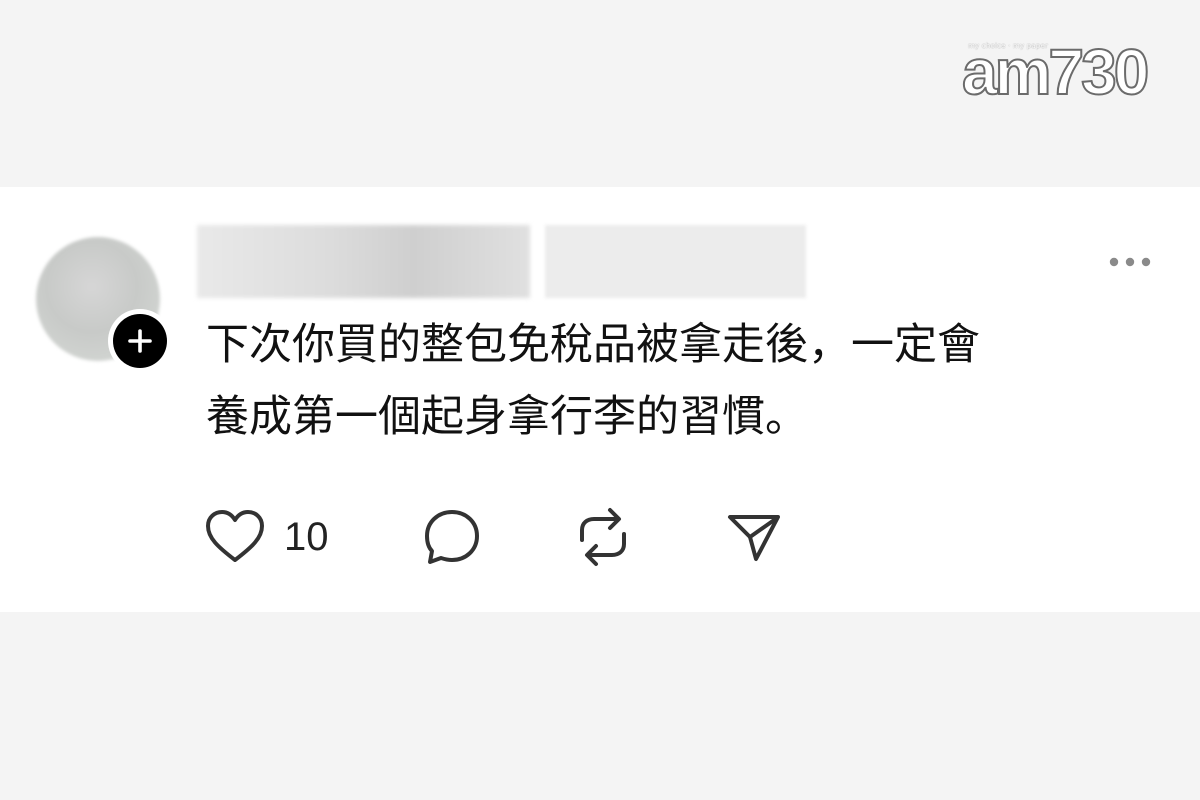  I want to click on reply-button, so click(452, 537).